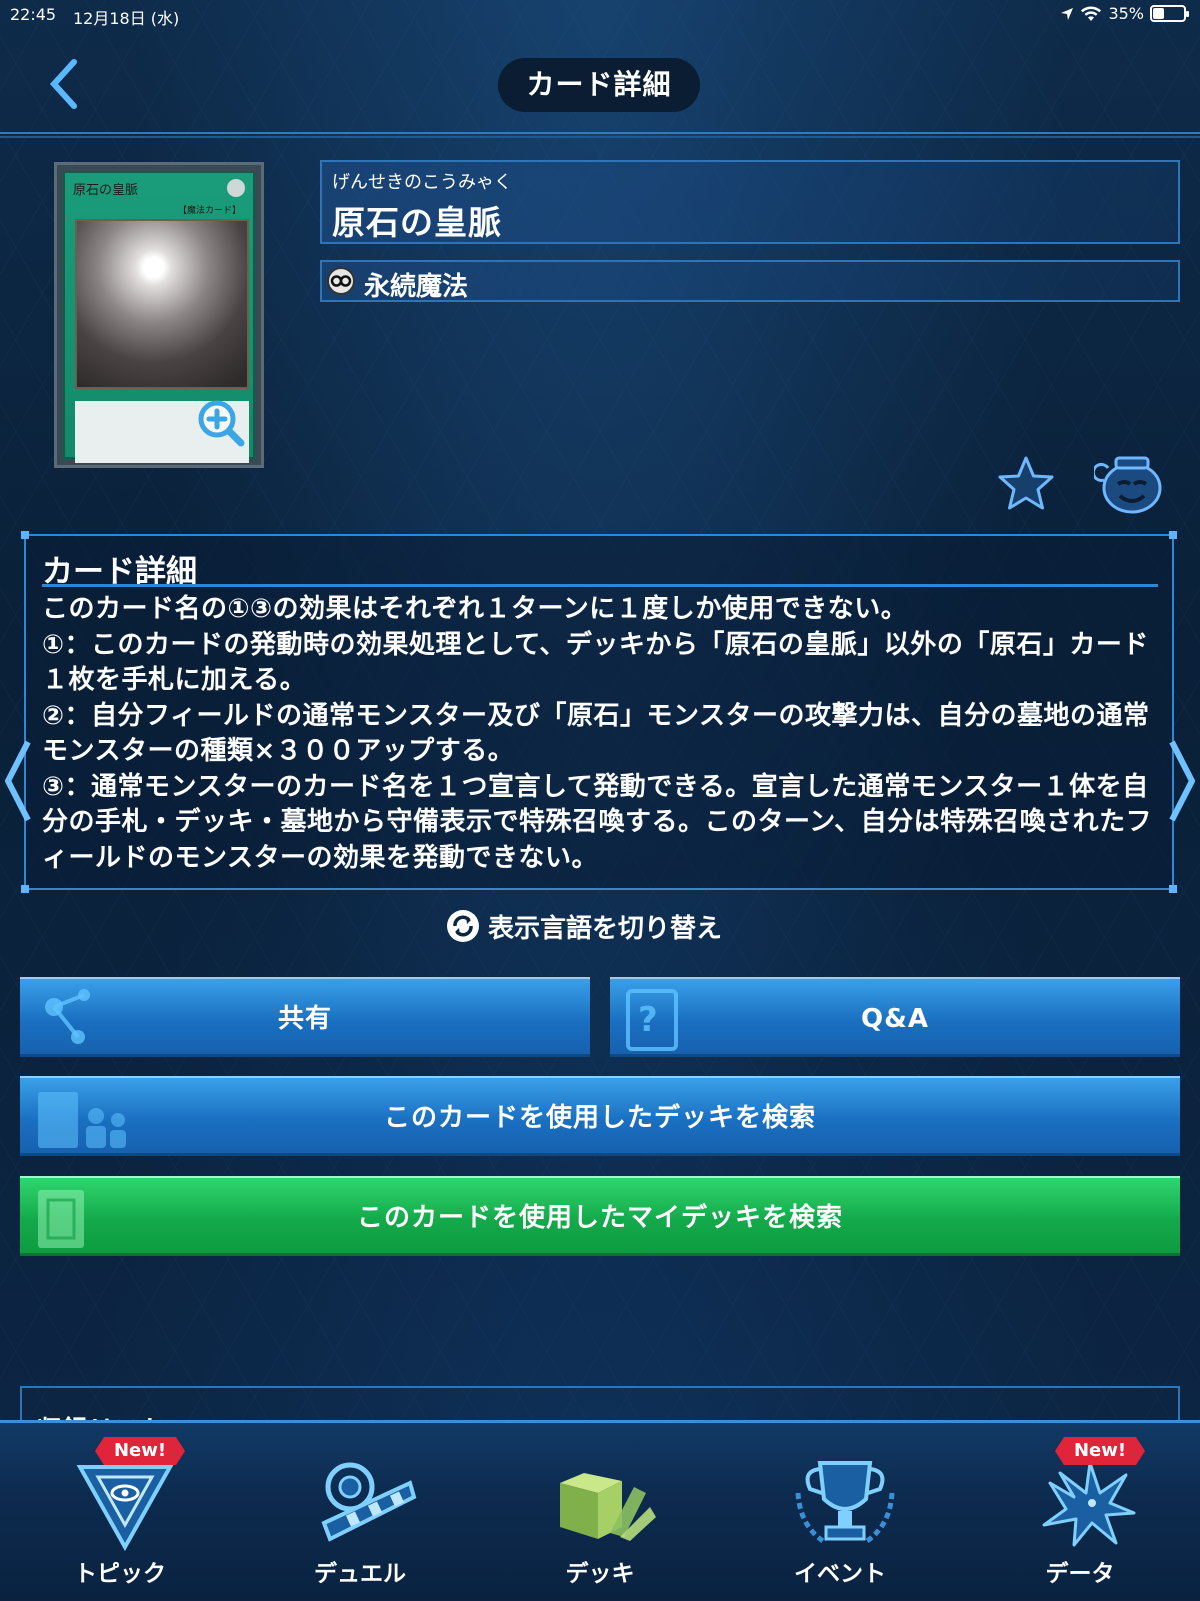 The image size is (1200, 1601). I want to click on nav-deck: デッキ, so click(600, 1512).